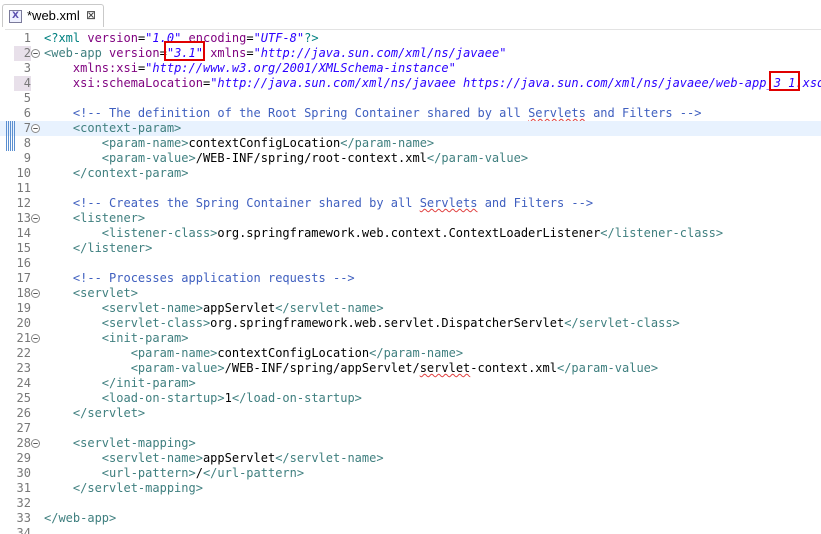 This screenshot has height=534, width=821. I want to click on line-number: 17, so click(23, 278).